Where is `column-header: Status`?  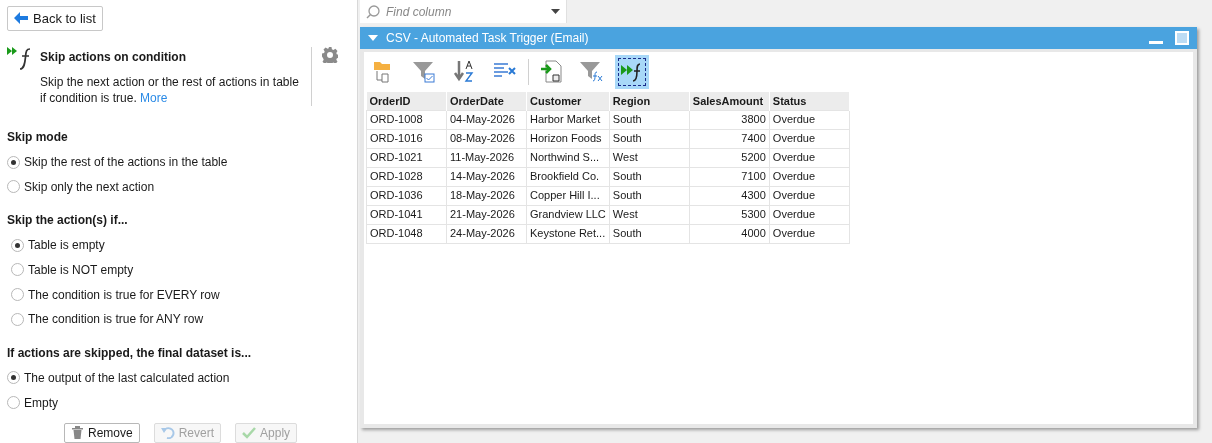 column-header: Status is located at coordinates (809, 101).